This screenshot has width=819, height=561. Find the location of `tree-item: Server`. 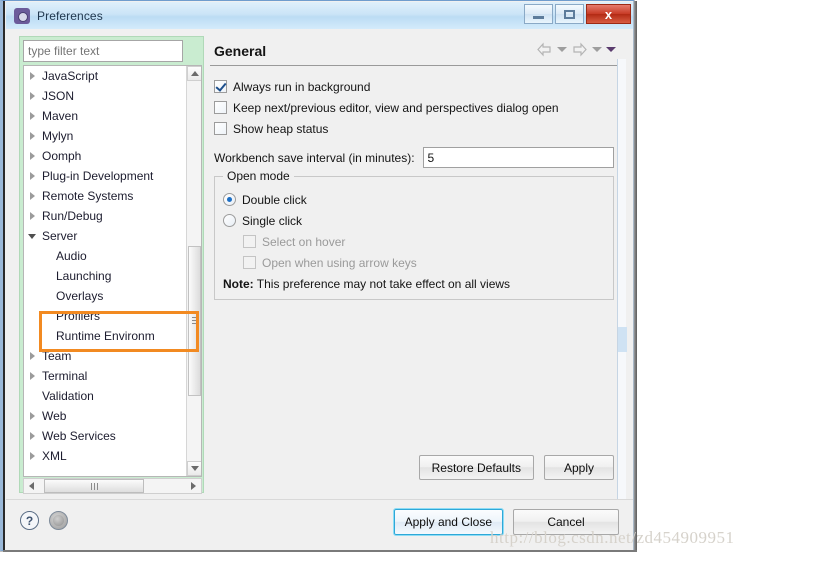

tree-item: Server is located at coordinates (105, 236).